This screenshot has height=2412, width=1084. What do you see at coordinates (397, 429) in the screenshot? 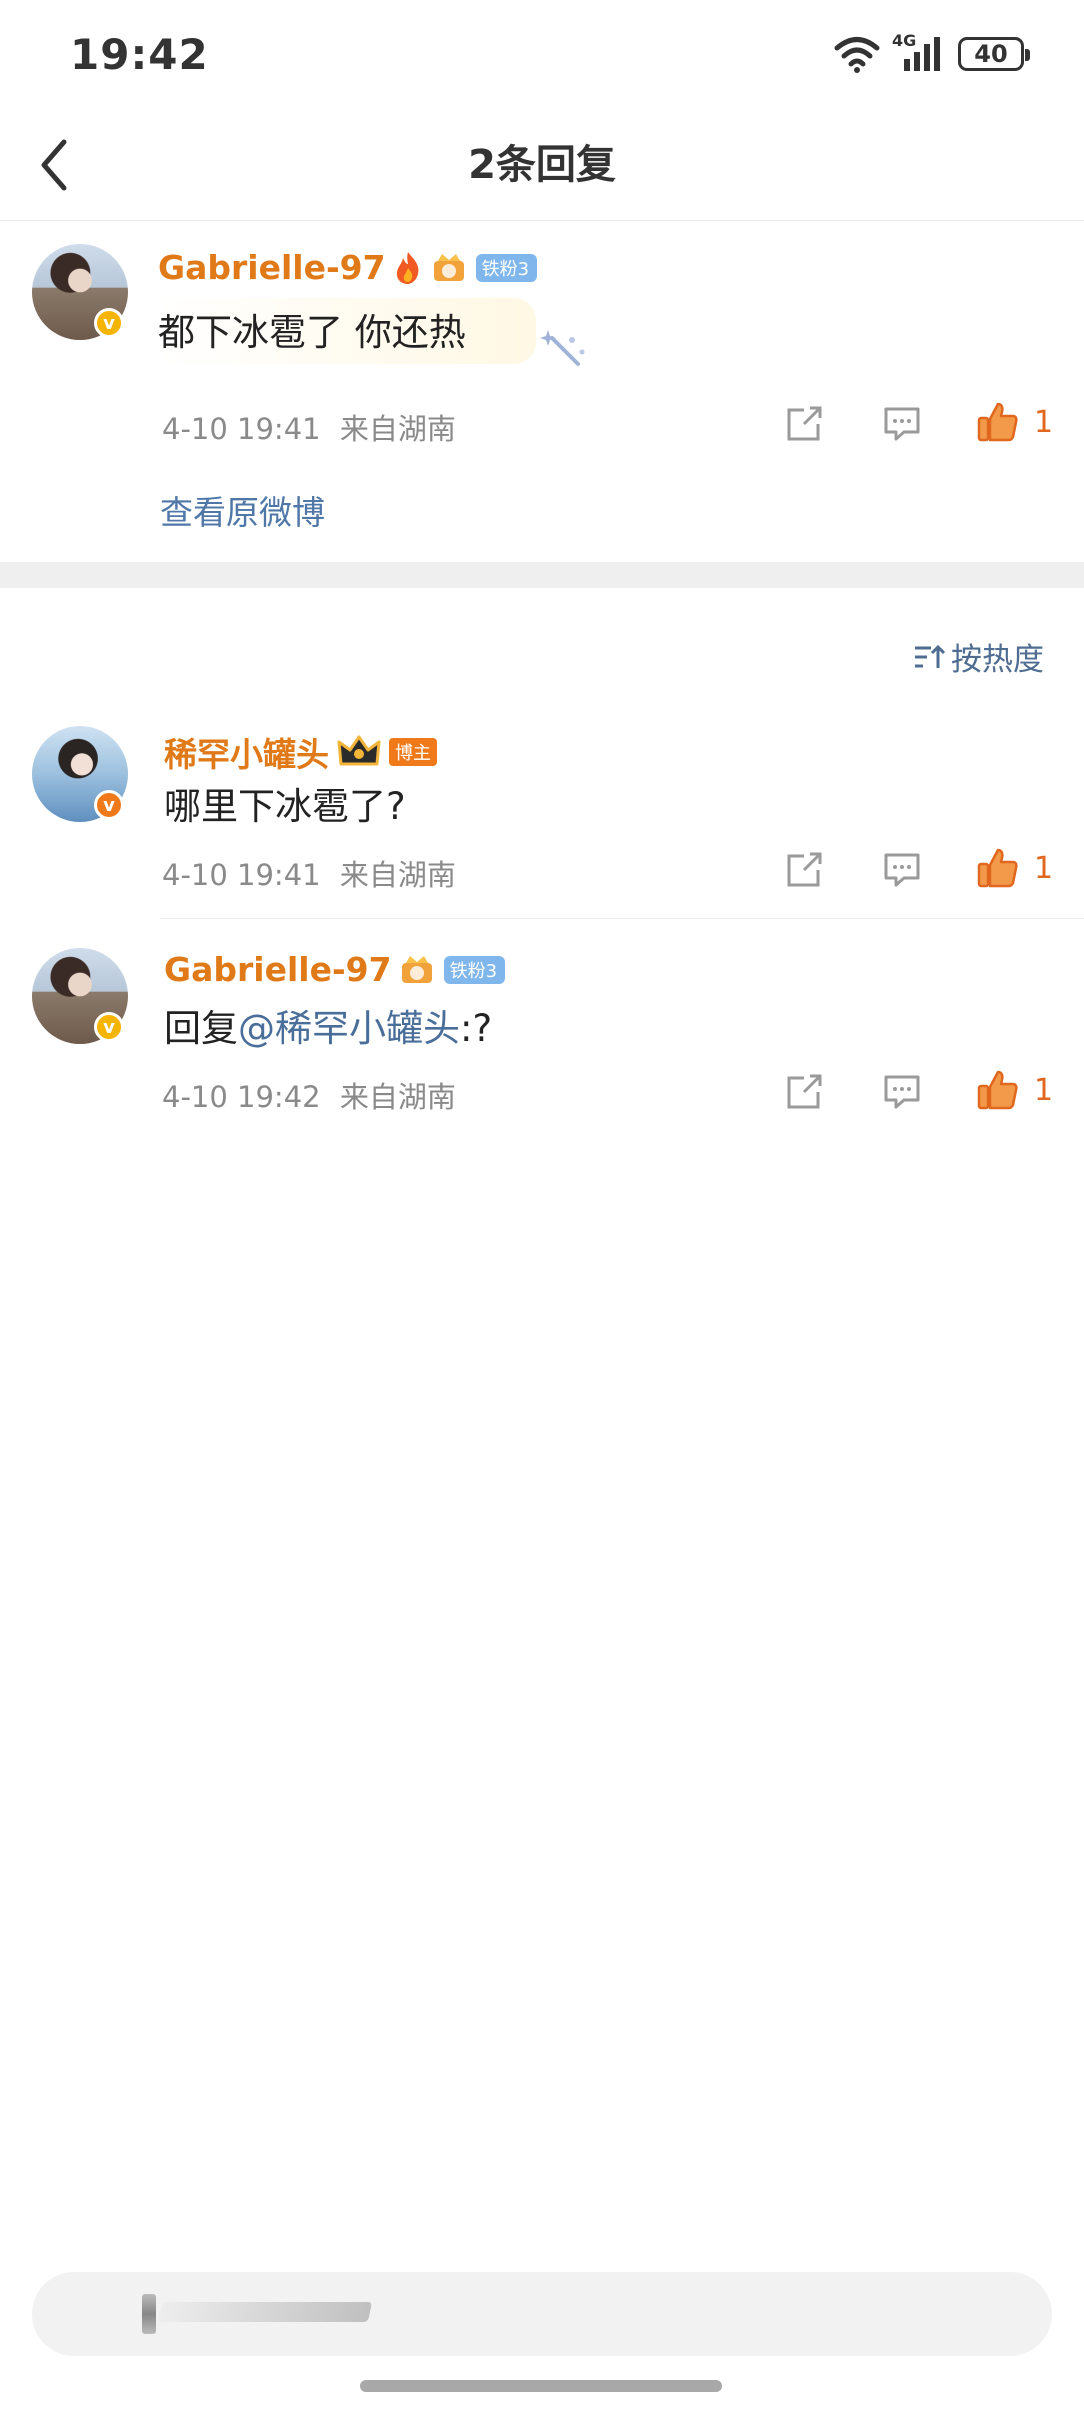
I see `comment-location: 来自湖南` at bounding box center [397, 429].